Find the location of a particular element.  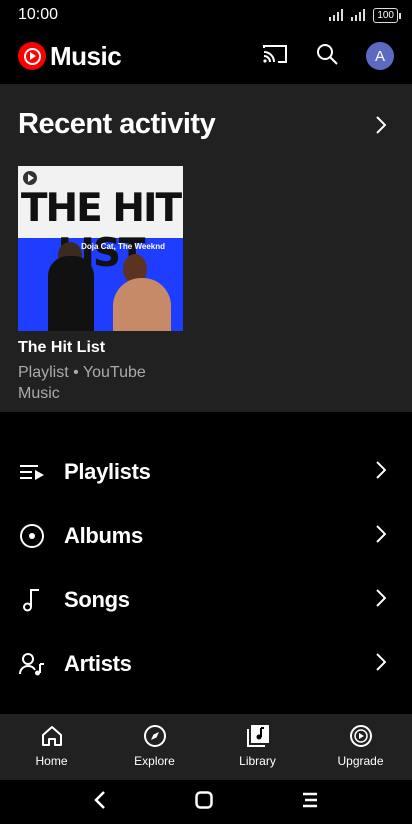

library-icon is located at coordinates (258, 736).